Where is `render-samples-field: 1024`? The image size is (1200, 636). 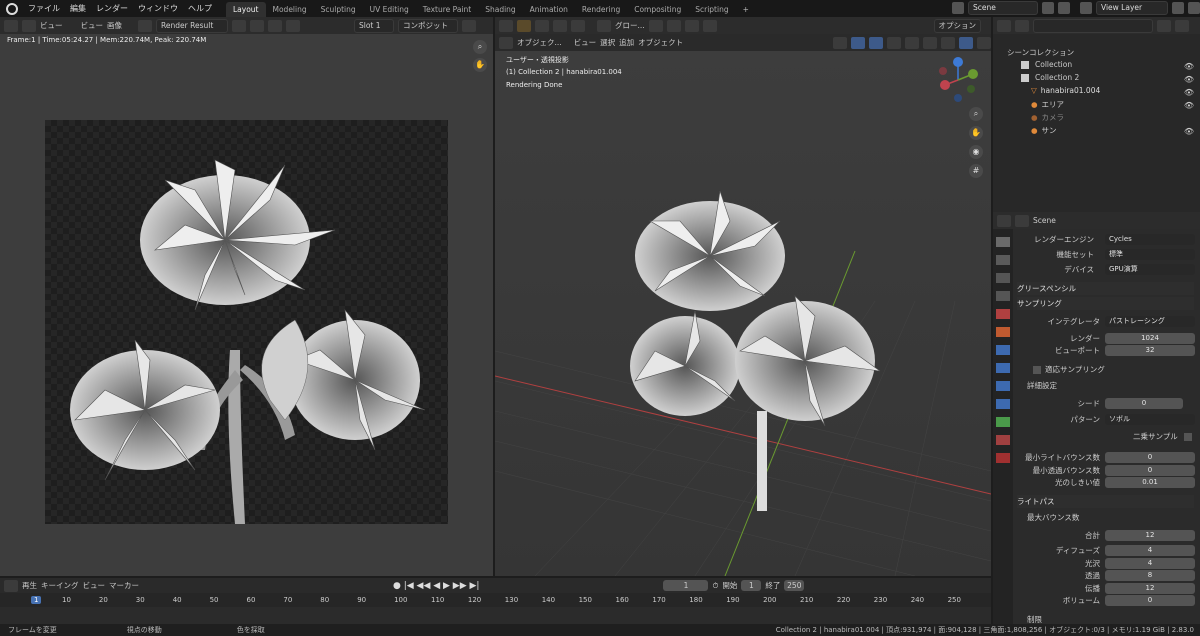
render-samples-field: 1024 is located at coordinates (1150, 338).